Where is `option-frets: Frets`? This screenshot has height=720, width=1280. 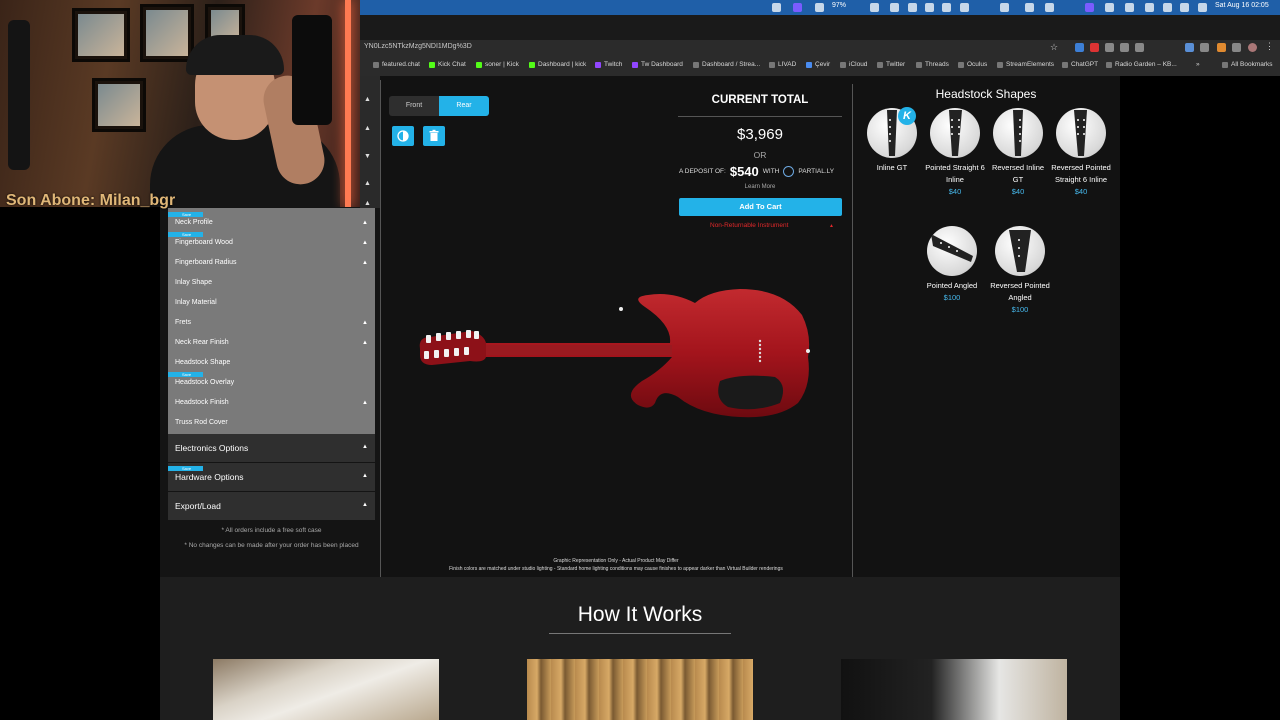
option-frets: Frets is located at coordinates (183, 322).